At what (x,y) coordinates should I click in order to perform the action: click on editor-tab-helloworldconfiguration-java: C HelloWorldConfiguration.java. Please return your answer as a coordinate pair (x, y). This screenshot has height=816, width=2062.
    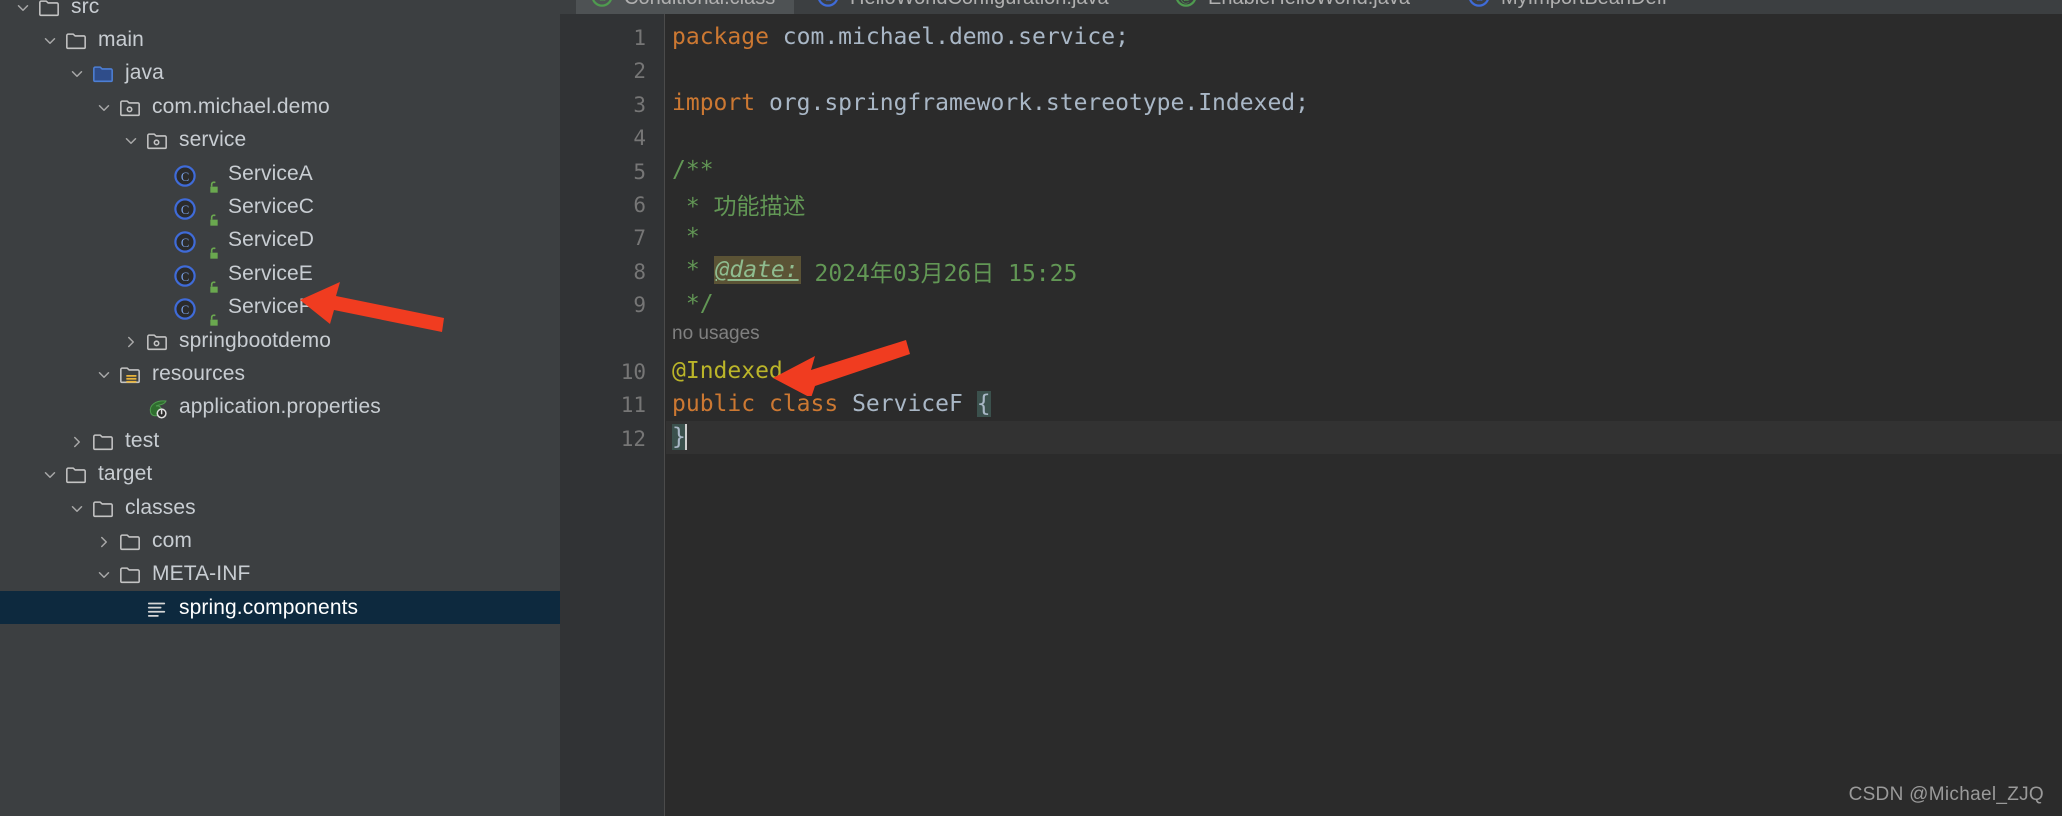
    Looking at the image, I should click on (977, 7).